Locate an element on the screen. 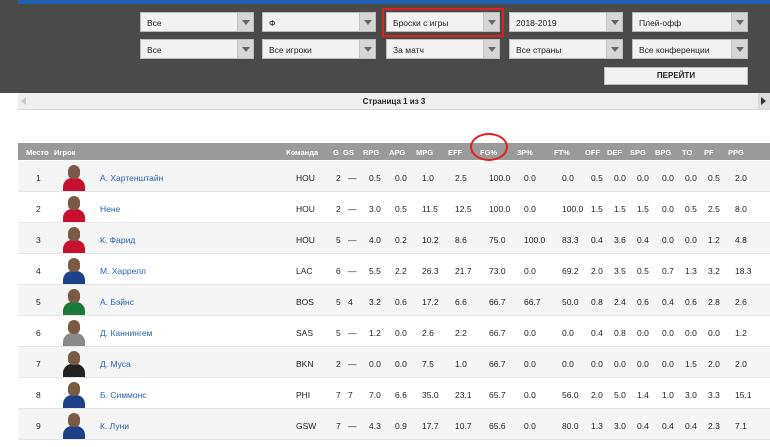 Image resolution: width=770 pixels, height=447 pixels. filter-value: Все страны is located at coordinates (539, 50).